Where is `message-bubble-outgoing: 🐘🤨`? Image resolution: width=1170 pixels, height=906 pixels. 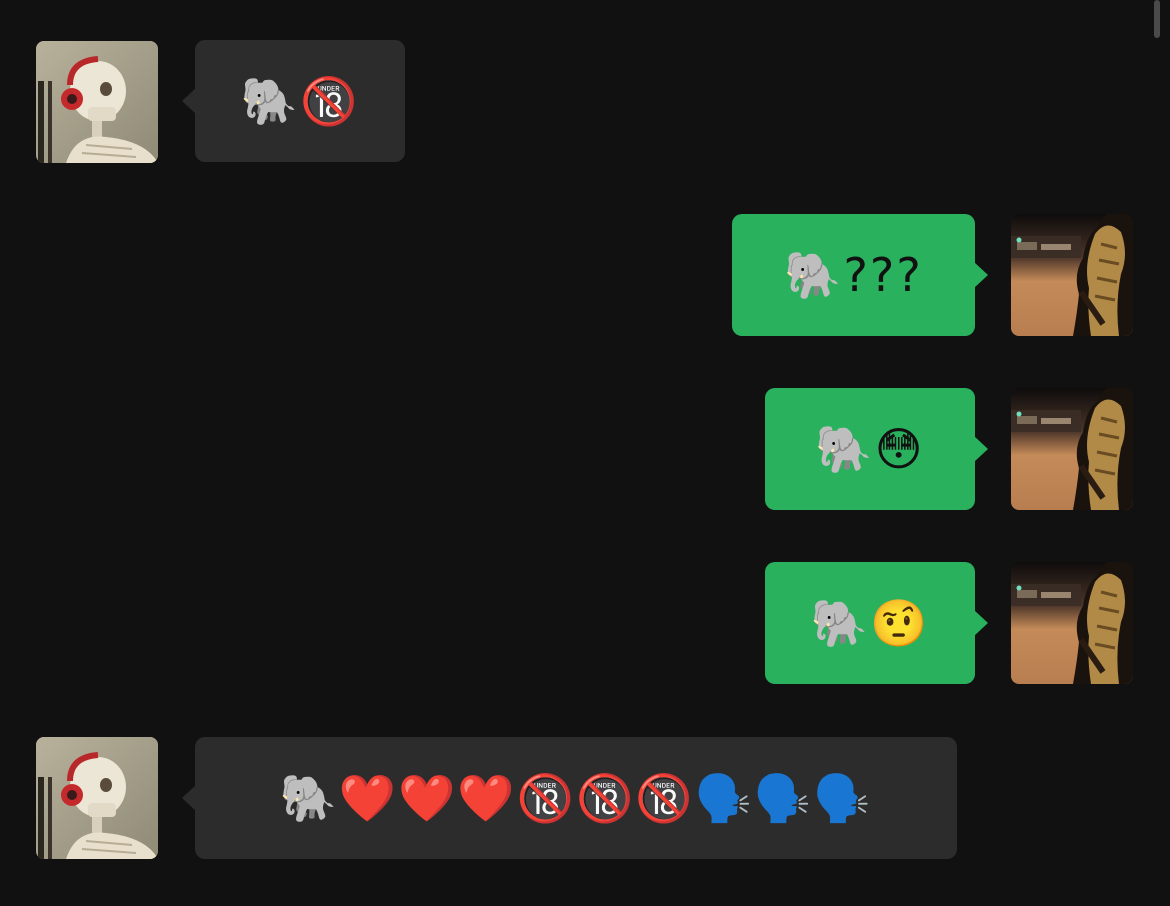 message-bubble-outgoing: 🐘🤨 is located at coordinates (870, 623).